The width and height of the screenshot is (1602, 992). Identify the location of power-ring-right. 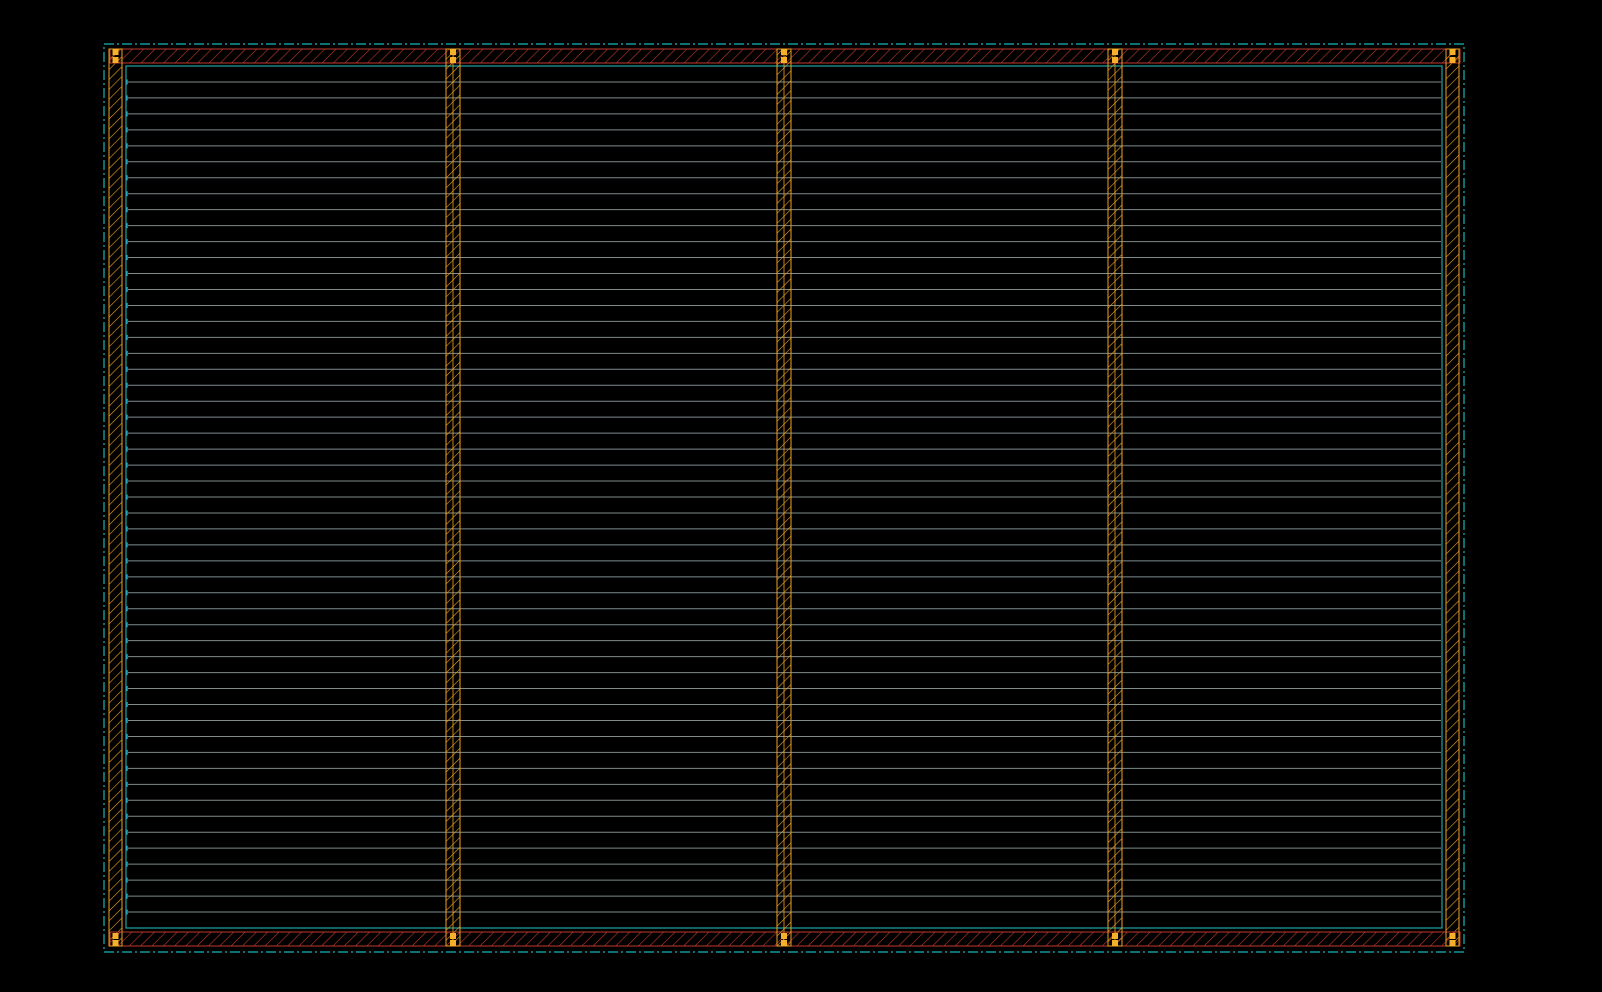
(1452, 497).